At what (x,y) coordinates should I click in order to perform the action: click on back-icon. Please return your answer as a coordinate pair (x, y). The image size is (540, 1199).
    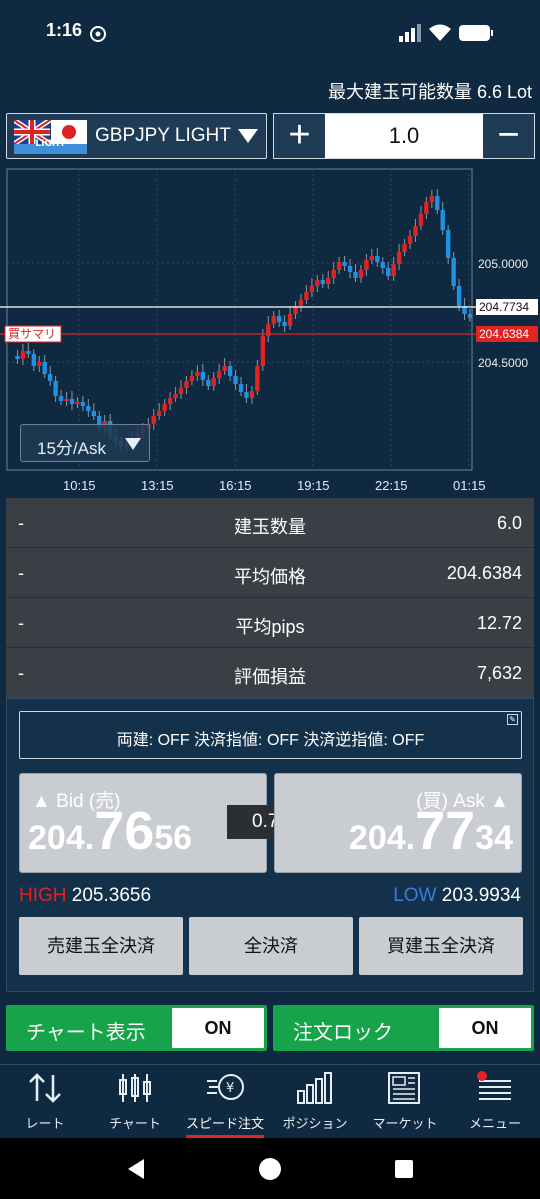
    Looking at the image, I should click on (136, 1169).